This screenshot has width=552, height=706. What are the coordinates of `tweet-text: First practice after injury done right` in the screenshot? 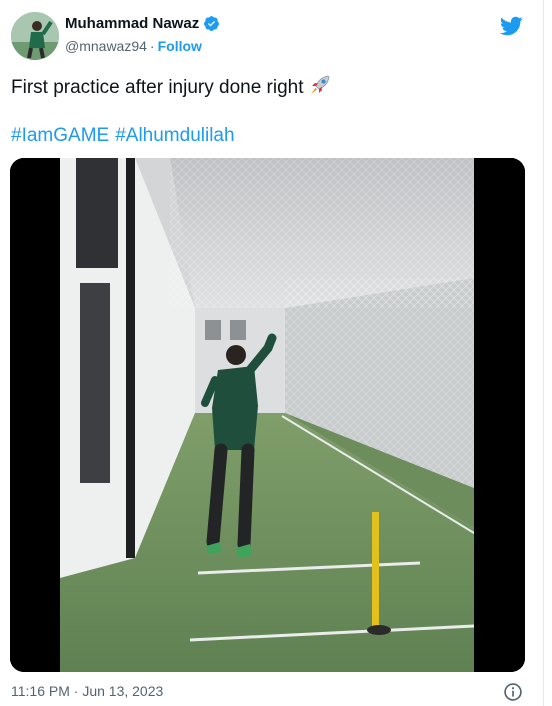 It's located at (266, 87).